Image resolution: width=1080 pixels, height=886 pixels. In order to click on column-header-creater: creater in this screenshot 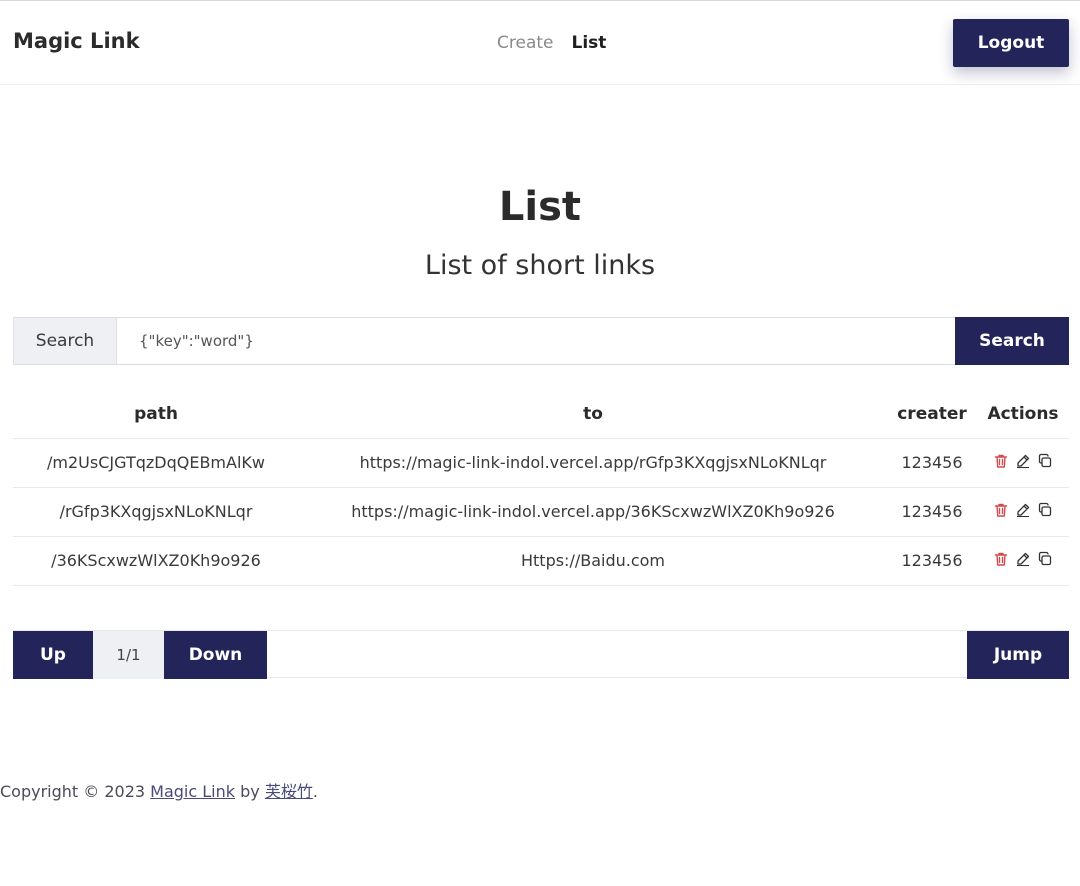, I will do `click(932, 414)`.